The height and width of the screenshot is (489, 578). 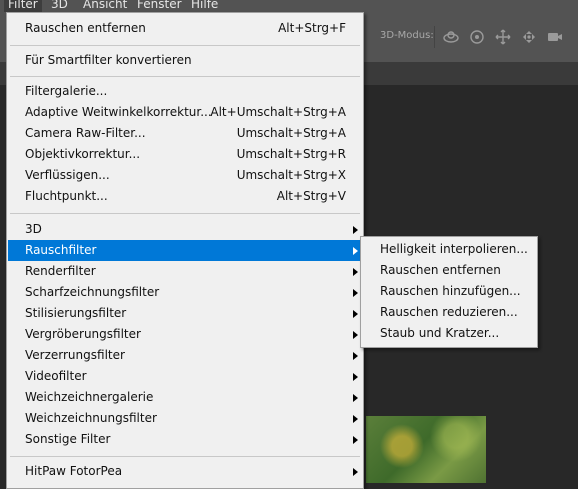 I want to click on menu-bar: Filter 3D Ansicht Fenster Hilfe, so click(x=289, y=6).